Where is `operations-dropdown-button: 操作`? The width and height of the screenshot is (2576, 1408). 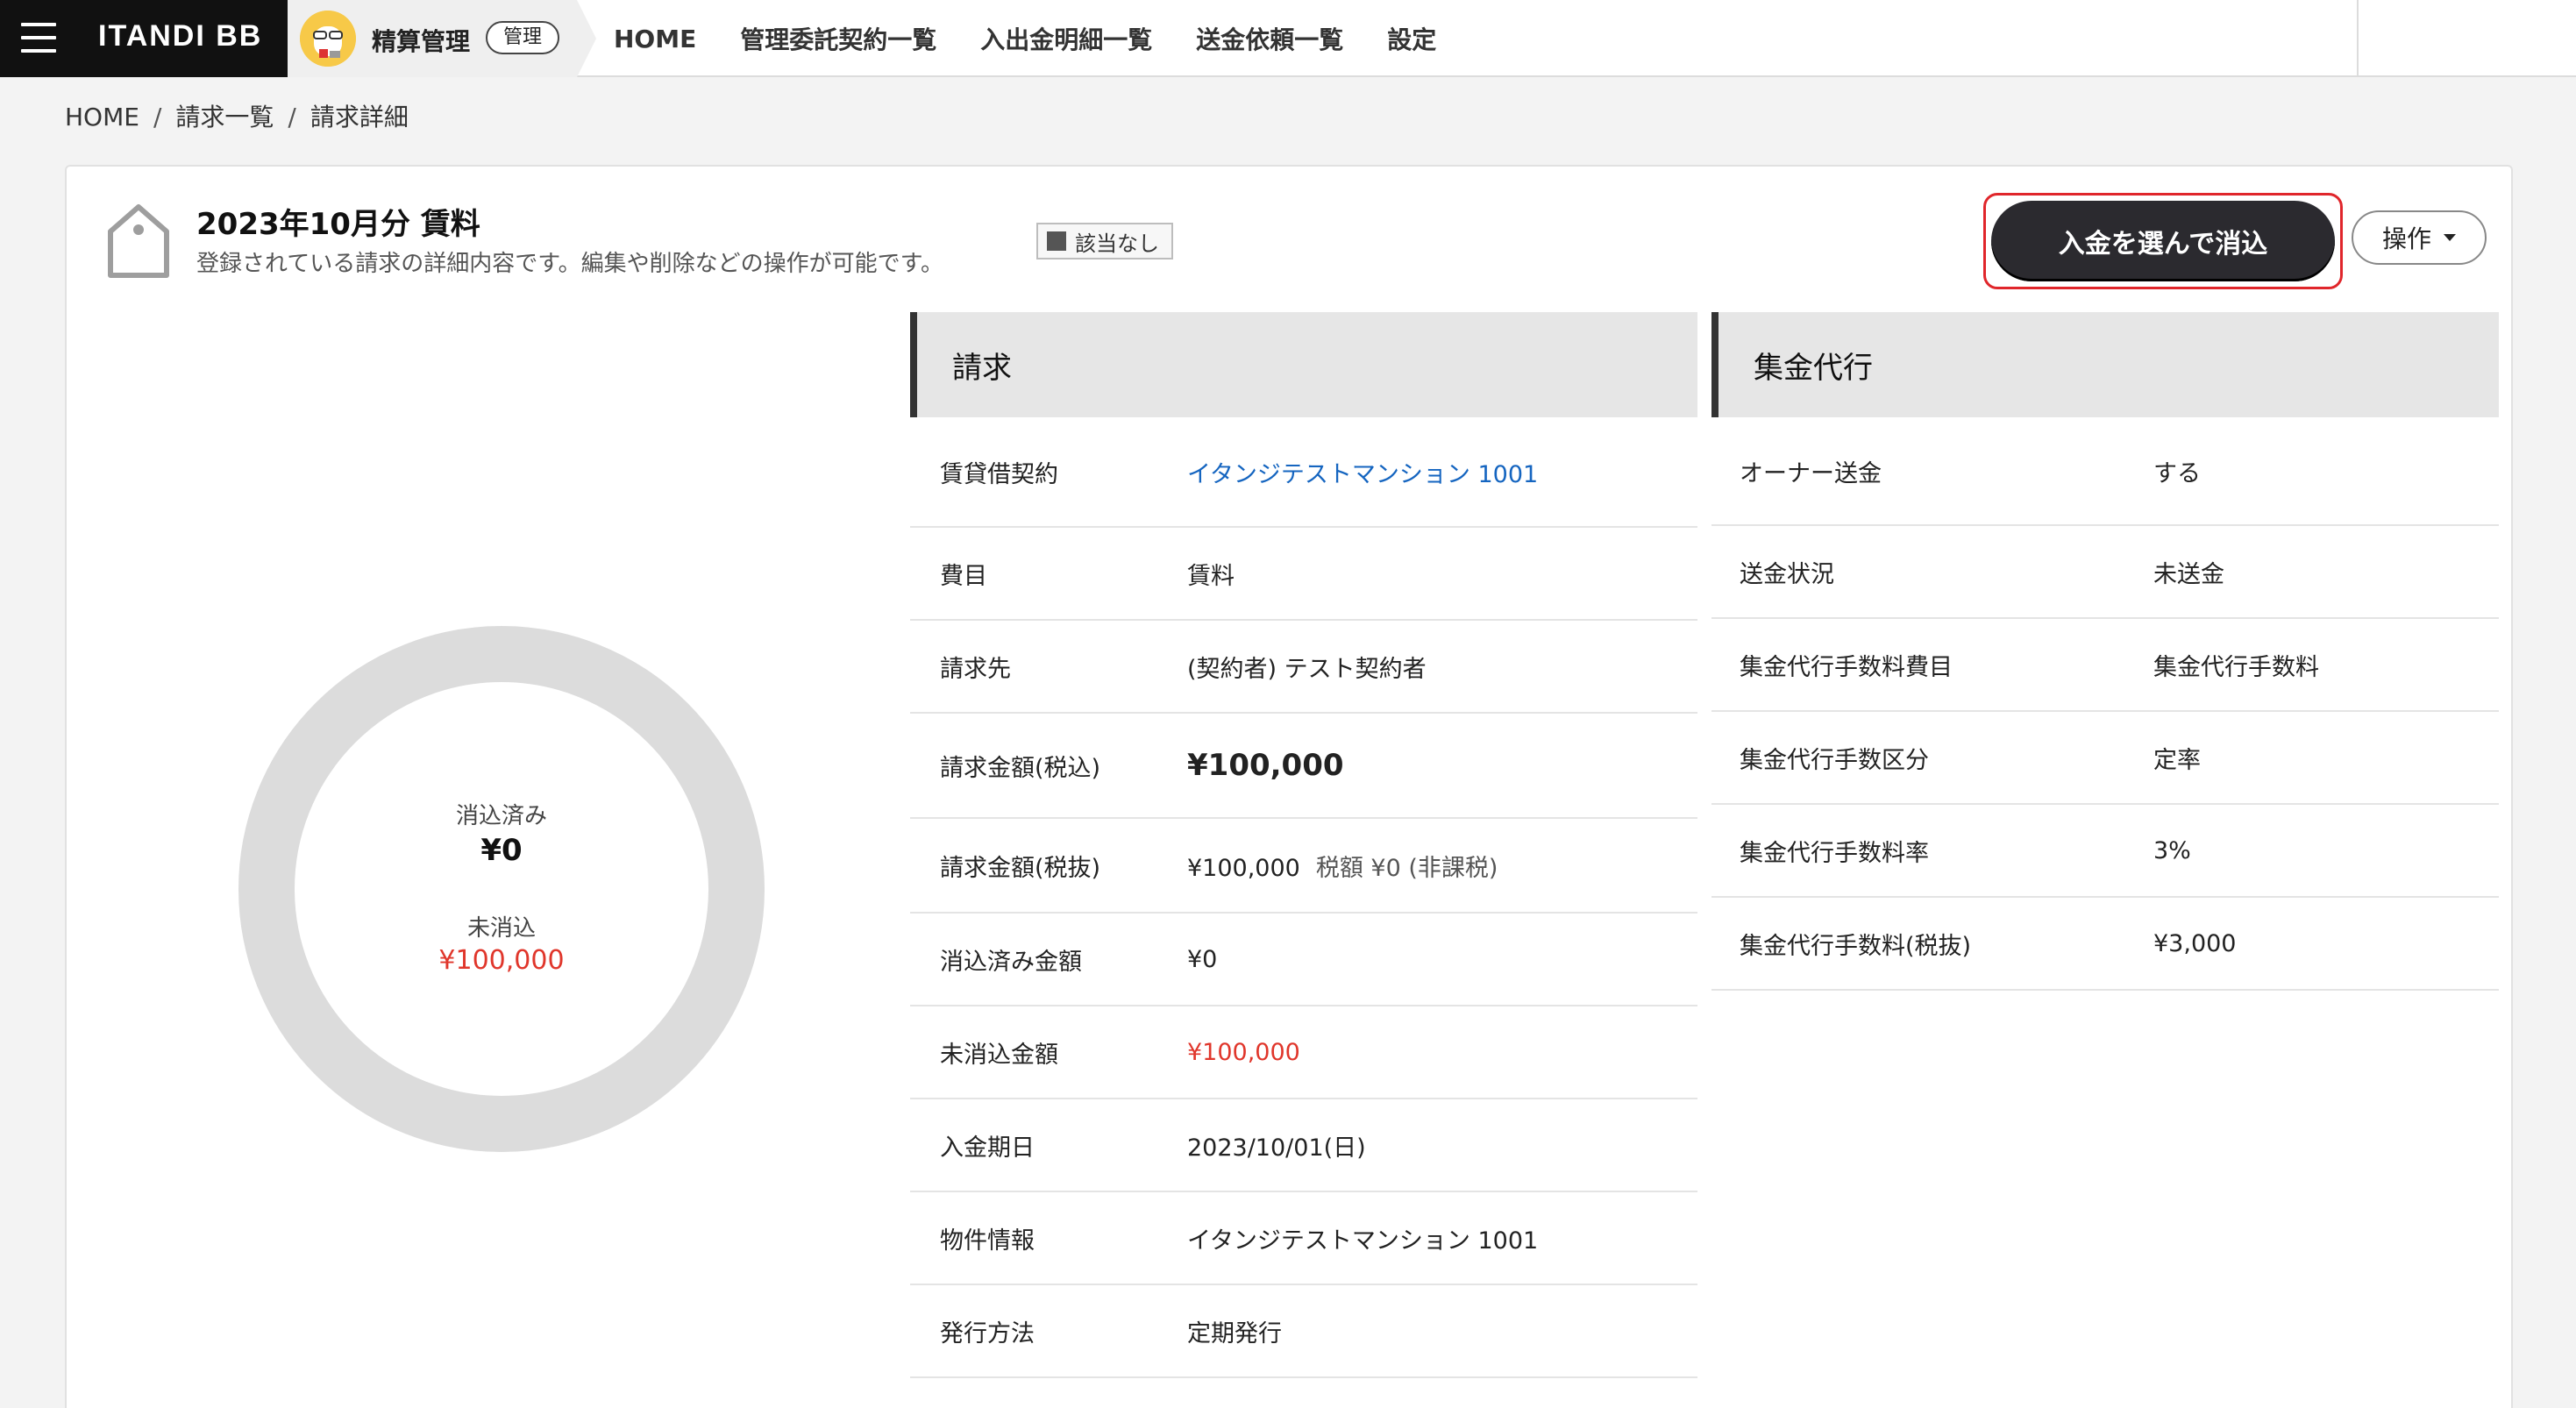
operations-dropdown-button: 操作 is located at coordinates (2419, 237).